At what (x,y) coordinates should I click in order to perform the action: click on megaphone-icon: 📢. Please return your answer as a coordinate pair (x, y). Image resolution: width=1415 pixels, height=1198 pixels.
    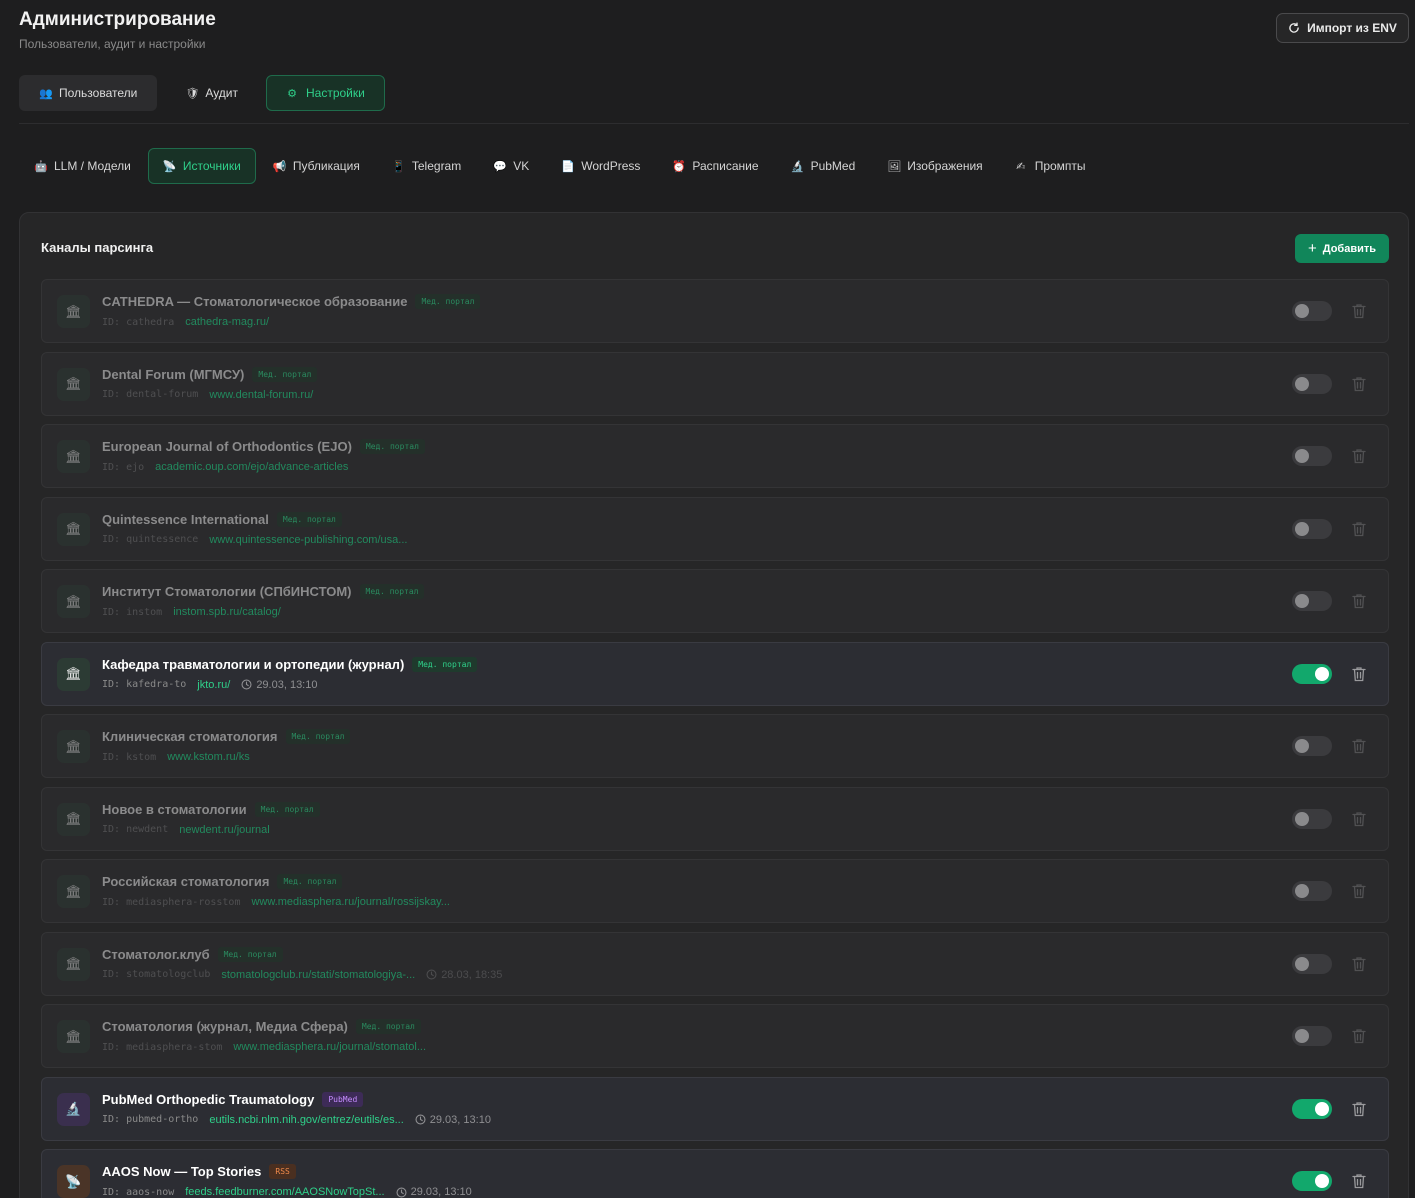
    Looking at the image, I should click on (279, 166).